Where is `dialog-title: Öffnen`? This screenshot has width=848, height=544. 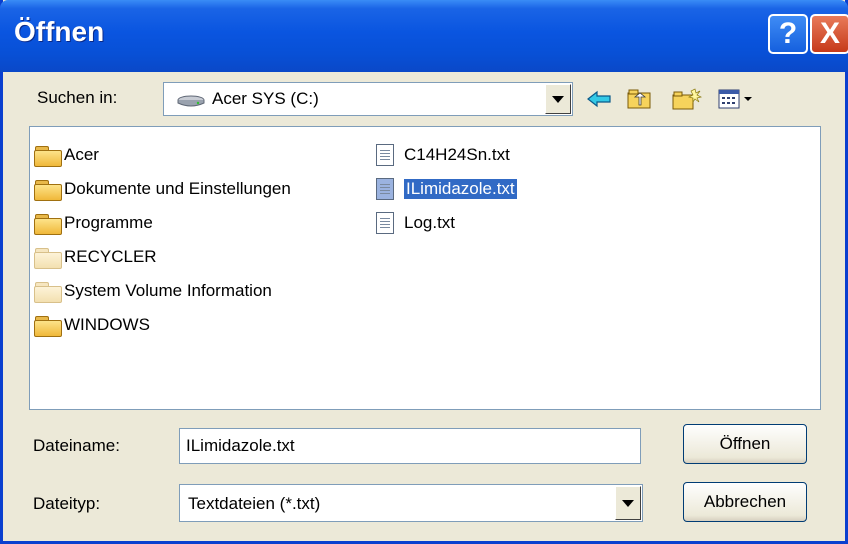 dialog-title: Öffnen is located at coordinates (59, 31).